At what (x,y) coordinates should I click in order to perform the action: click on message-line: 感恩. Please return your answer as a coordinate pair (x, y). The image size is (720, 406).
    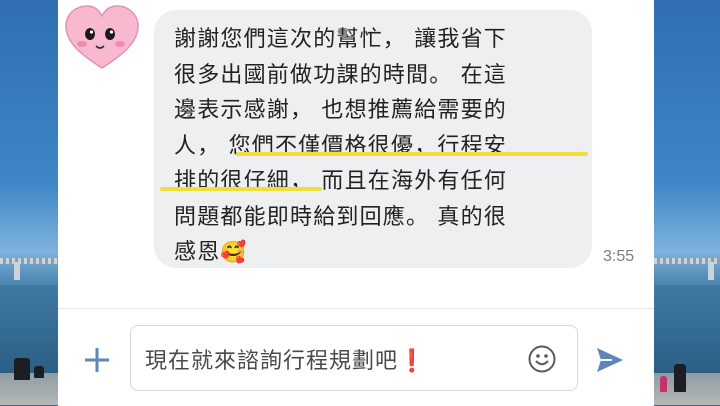
    Looking at the image, I should click on (197, 252).